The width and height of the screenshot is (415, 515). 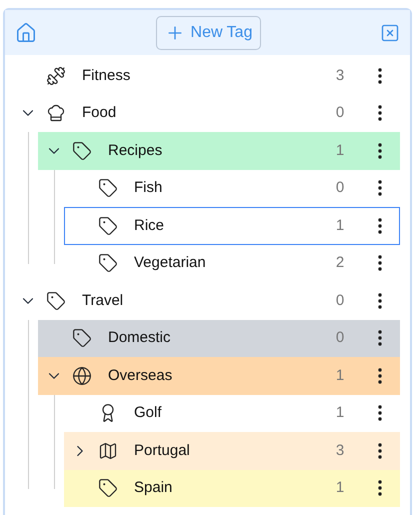 I want to click on close-icon, so click(x=390, y=32).